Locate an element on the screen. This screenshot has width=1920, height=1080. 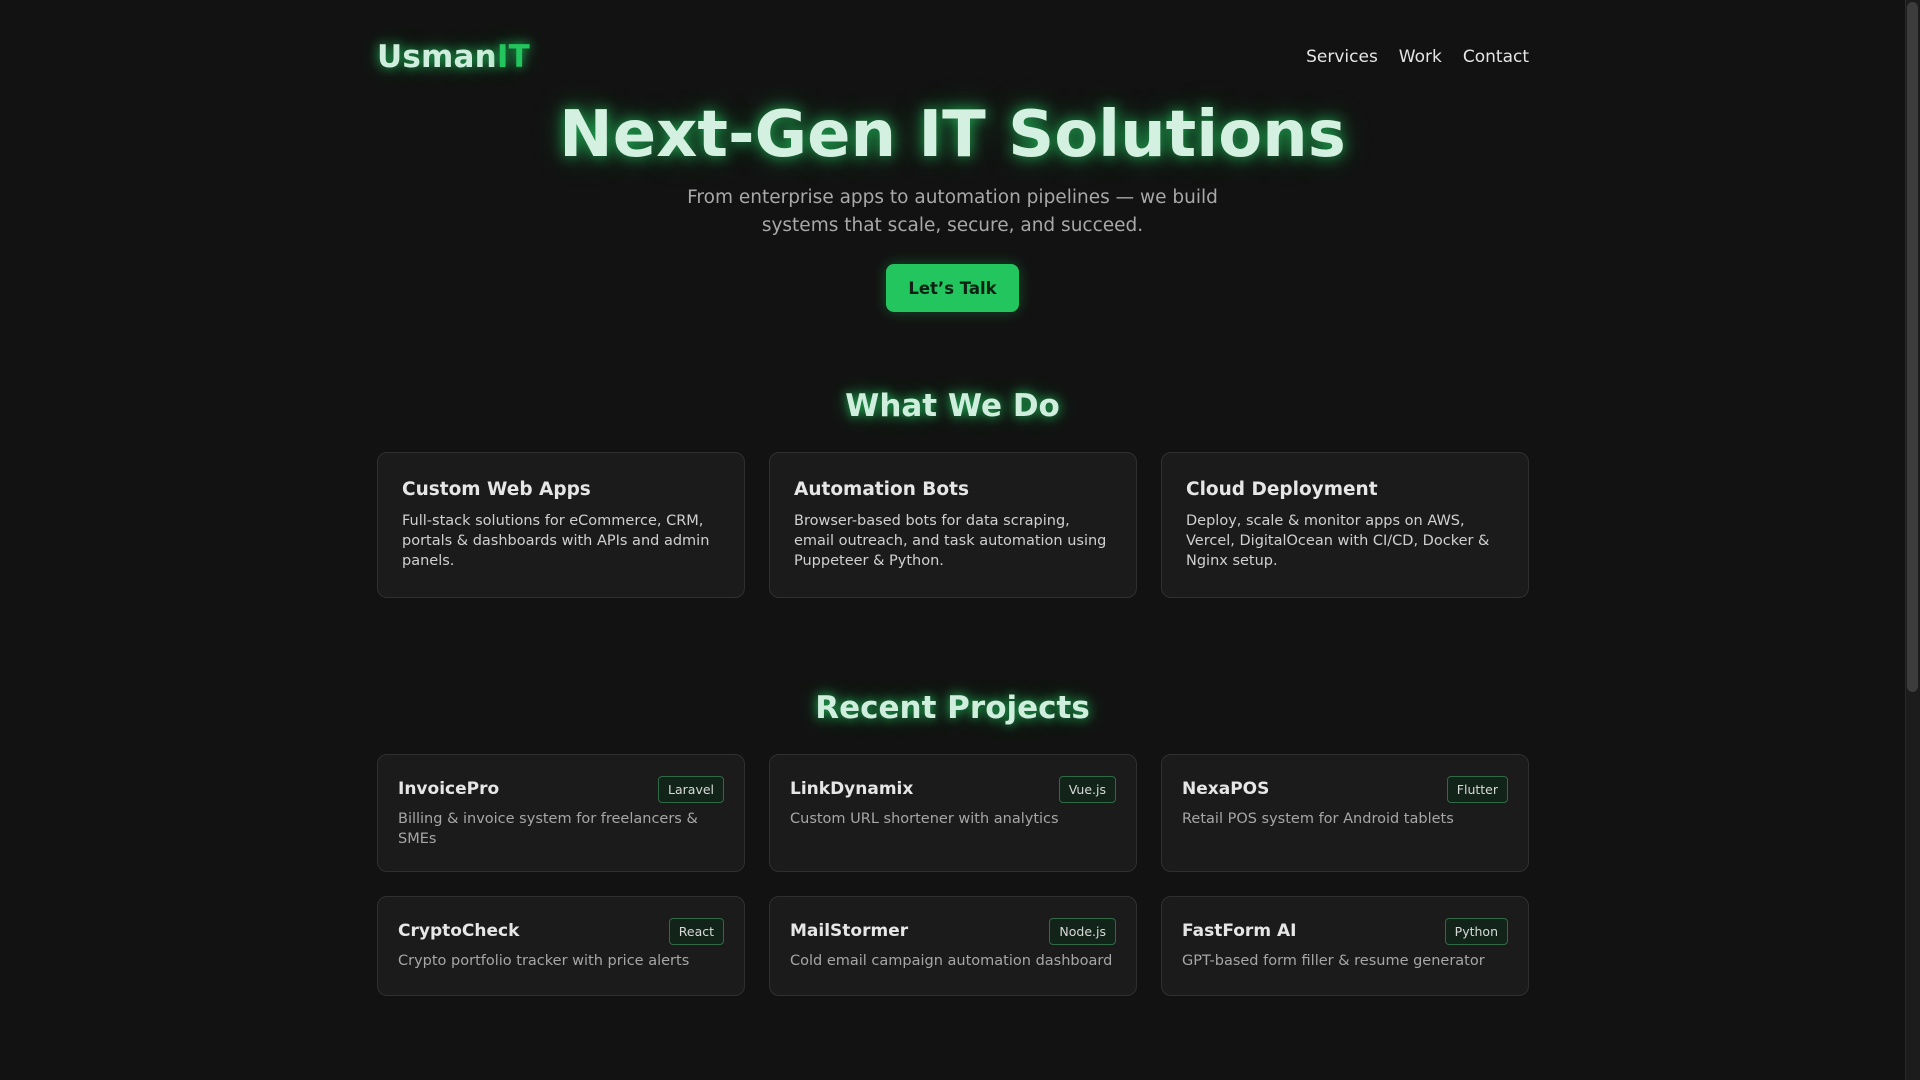
lets-talk-button: Let’s Talk is located at coordinates (952, 288).